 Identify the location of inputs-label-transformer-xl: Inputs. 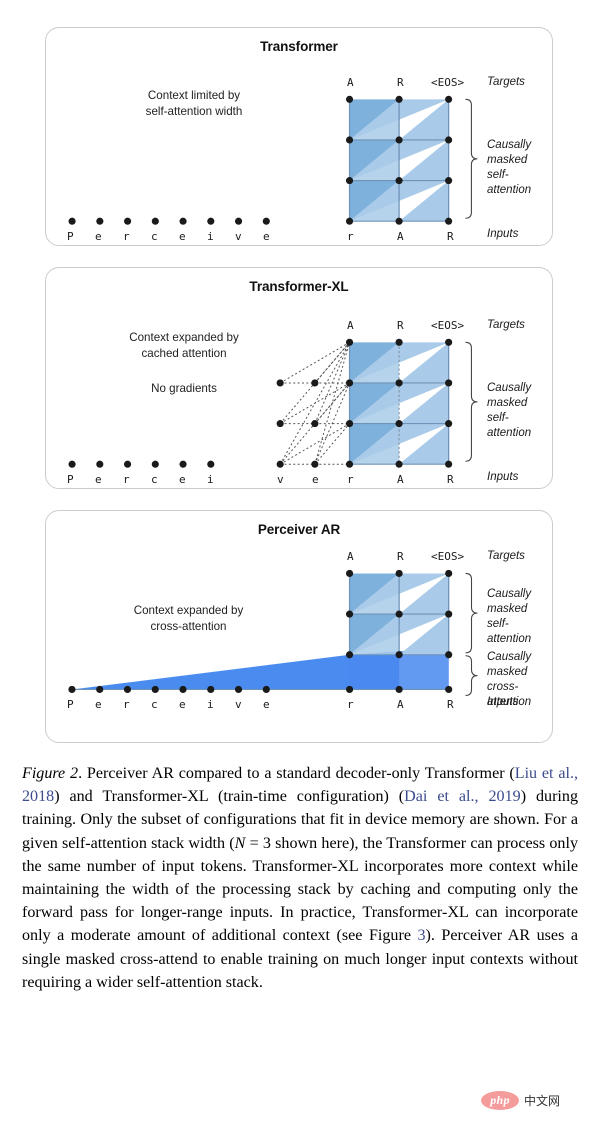
(503, 477).